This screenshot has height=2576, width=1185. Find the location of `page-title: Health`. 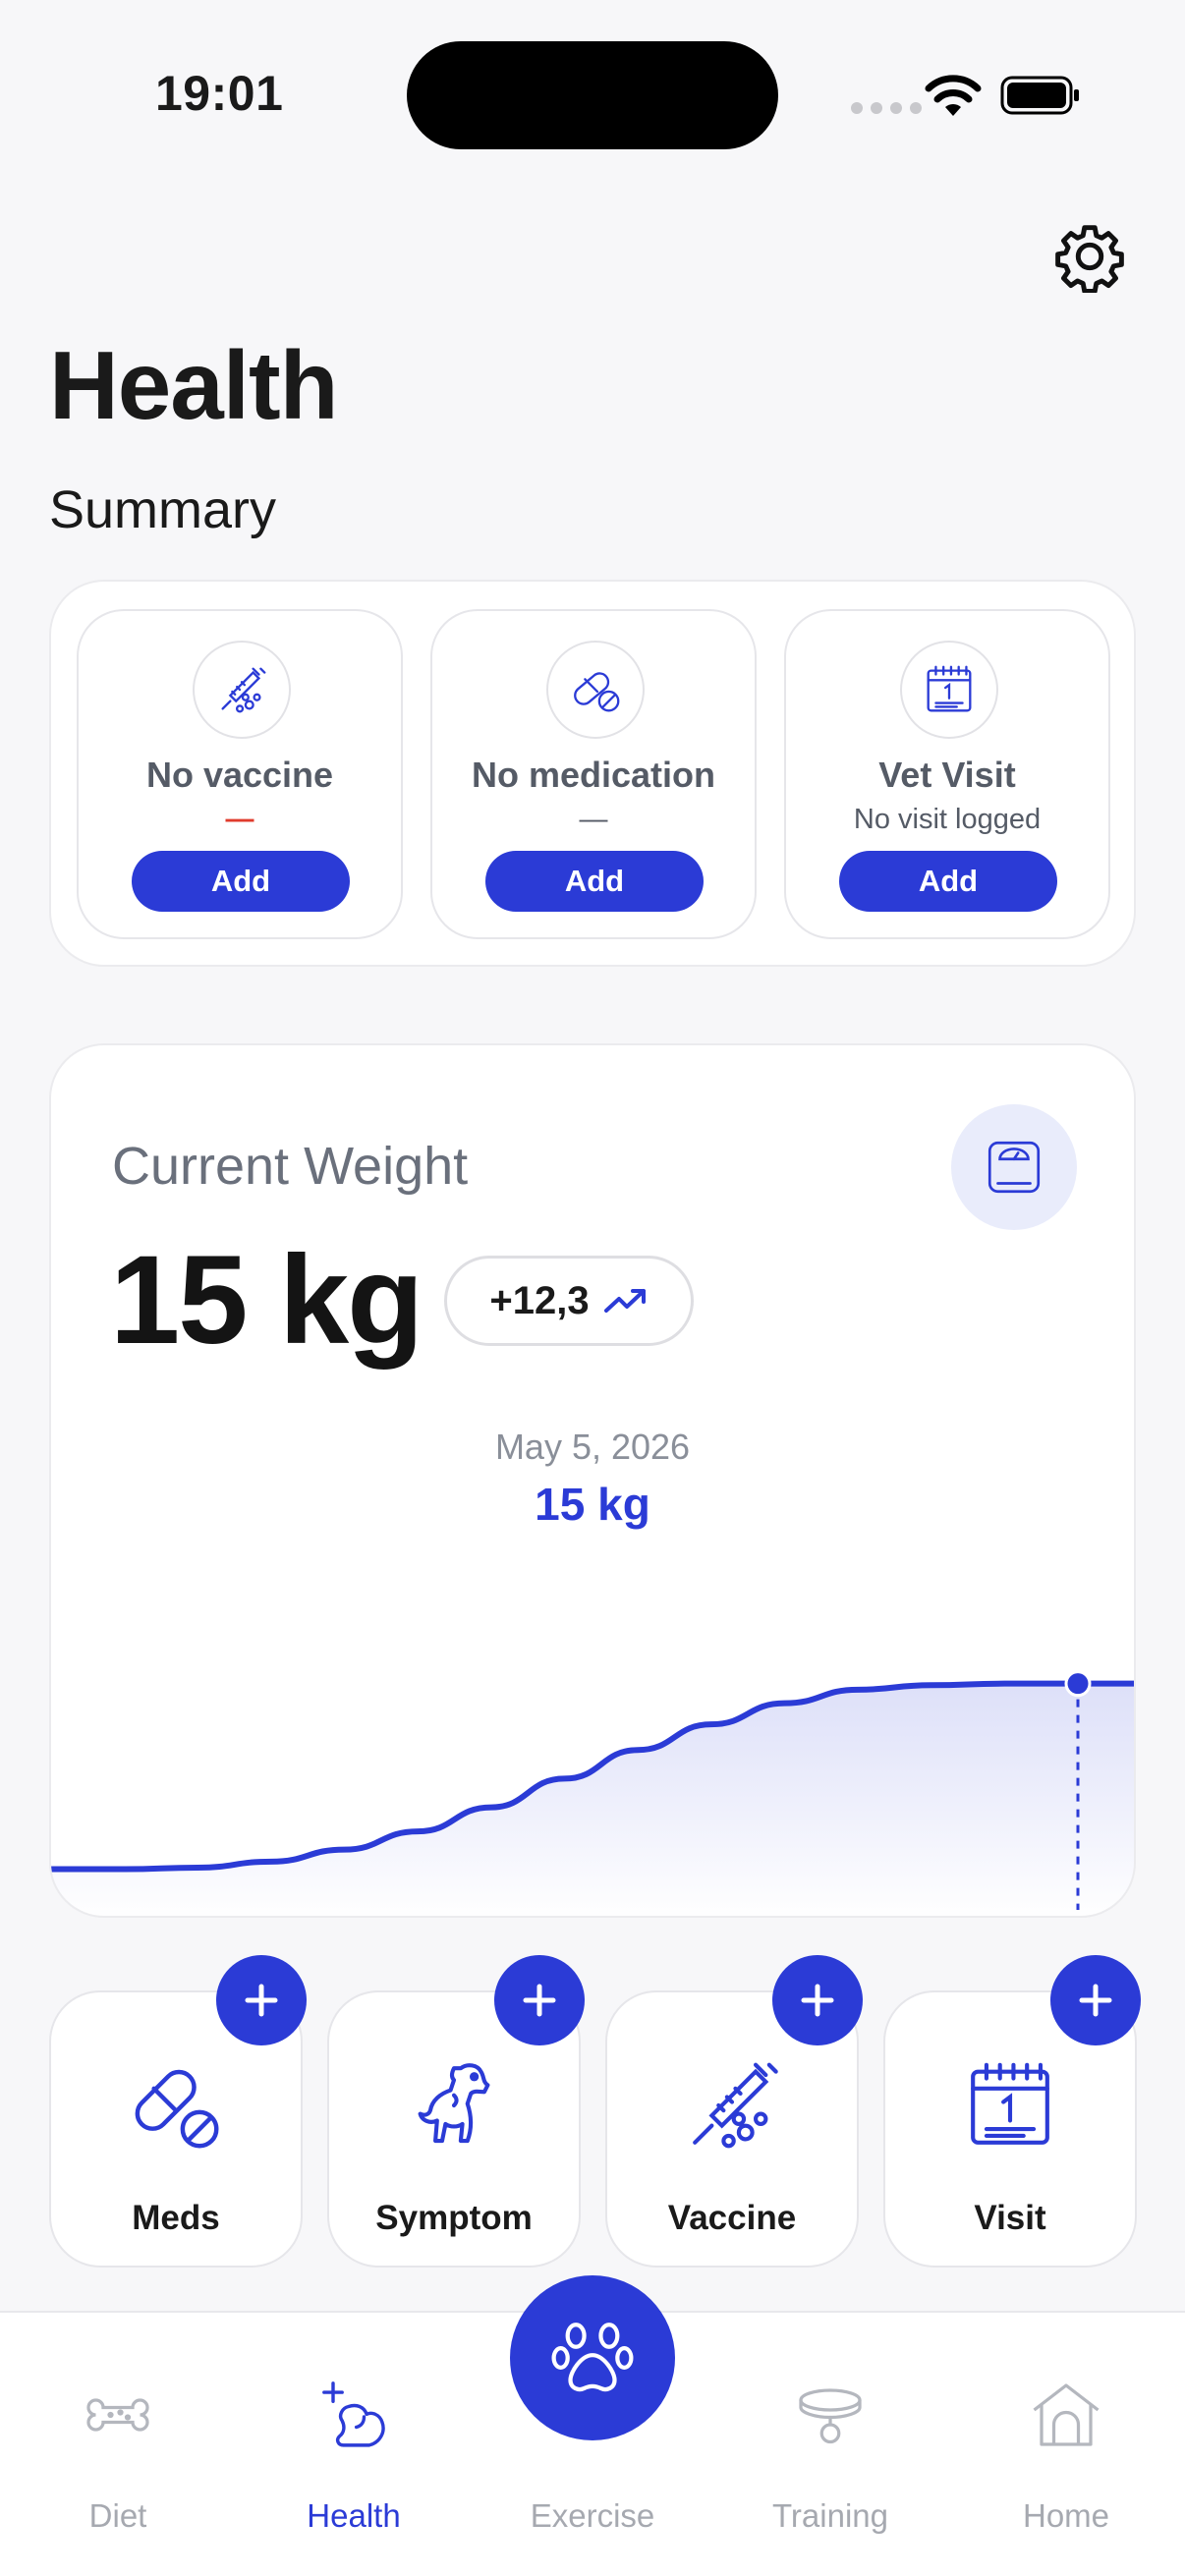

page-title: Health is located at coordinates (194, 385).